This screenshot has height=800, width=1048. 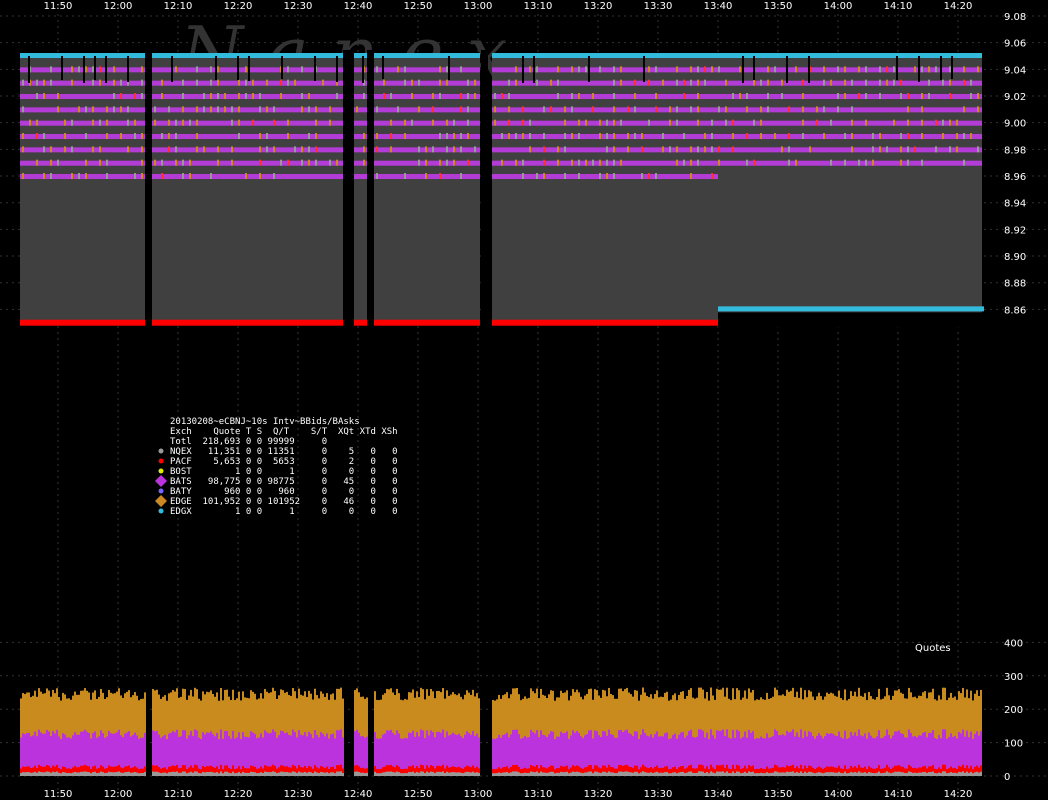 What do you see at coordinates (148, 189) in the screenshot?
I see `gap` at bounding box center [148, 189].